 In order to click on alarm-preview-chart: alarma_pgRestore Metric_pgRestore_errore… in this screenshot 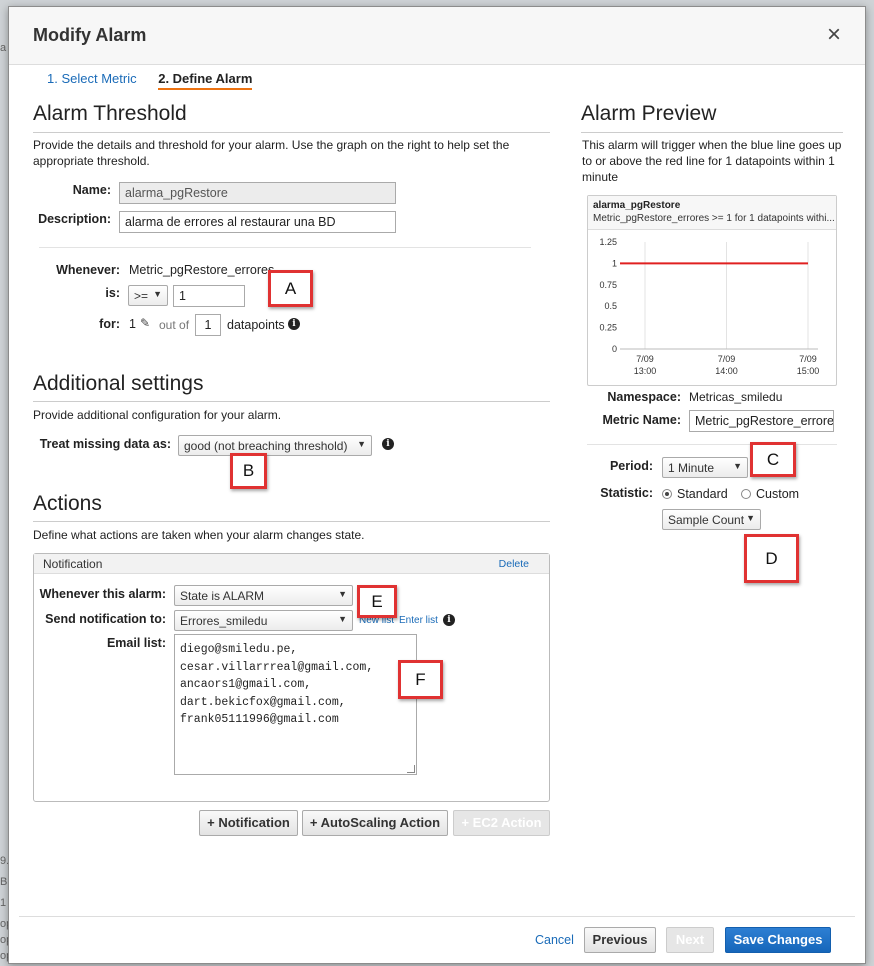, I will do `click(712, 290)`.